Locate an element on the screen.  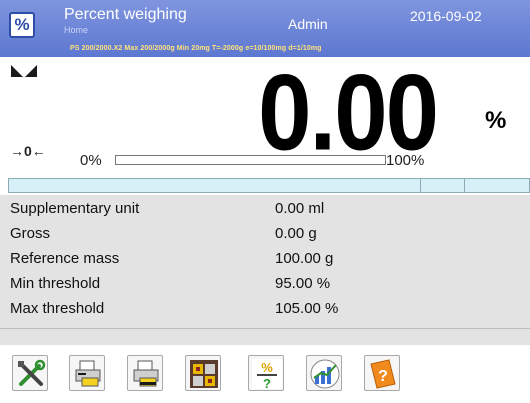
mode-title: Percent weighing is located at coordinates (125, 14).